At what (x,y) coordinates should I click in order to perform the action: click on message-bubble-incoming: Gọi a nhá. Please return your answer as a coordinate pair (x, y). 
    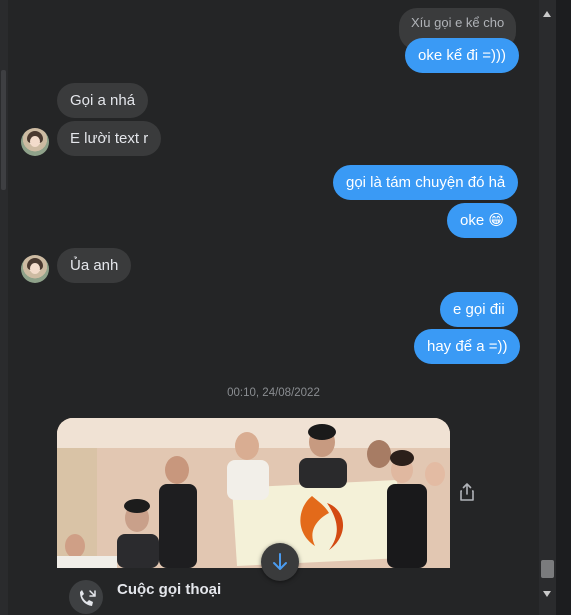
    Looking at the image, I should click on (103, 100).